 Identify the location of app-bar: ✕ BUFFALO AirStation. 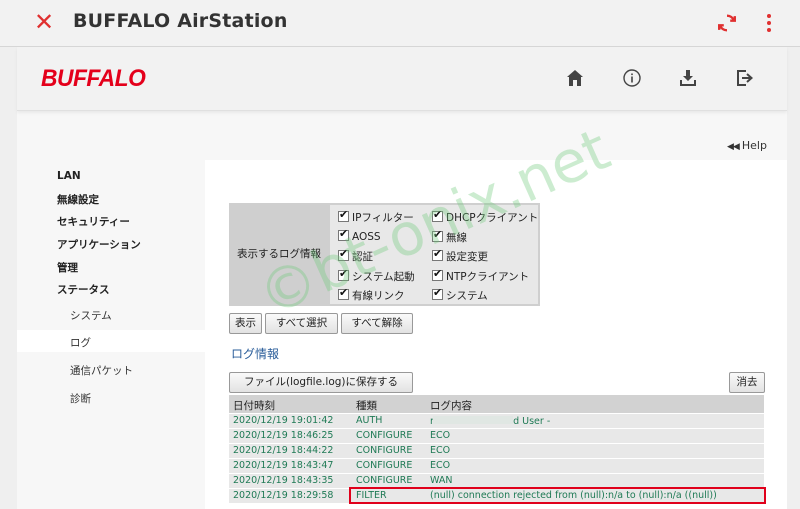
(400, 23).